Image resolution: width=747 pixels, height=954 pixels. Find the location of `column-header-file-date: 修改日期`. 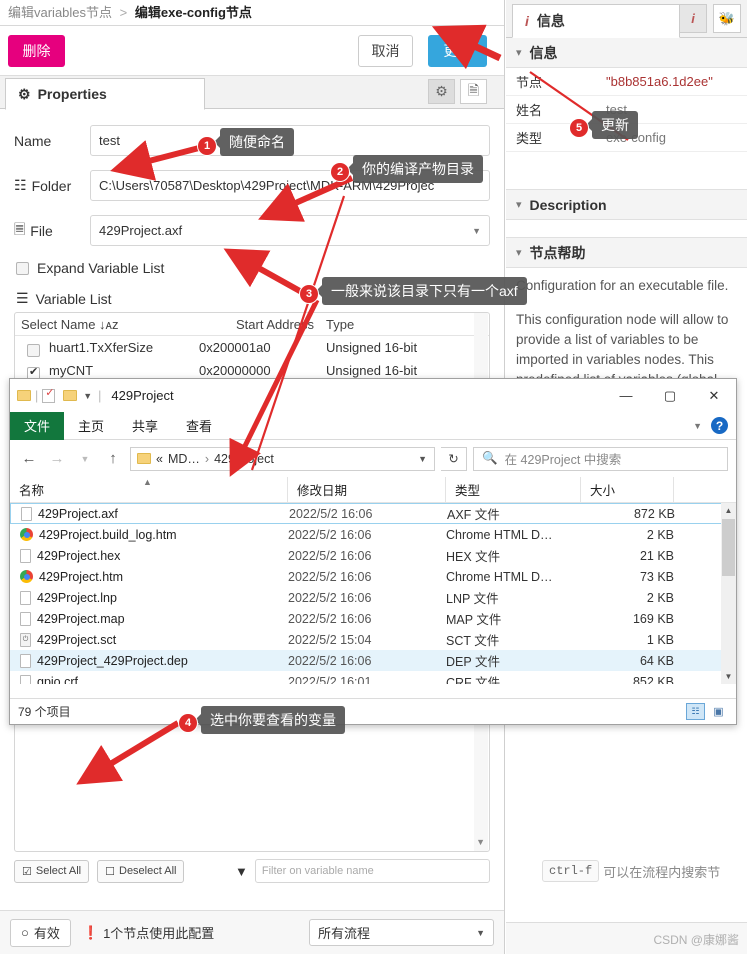

column-header-file-date: 修改日期 is located at coordinates (367, 489).